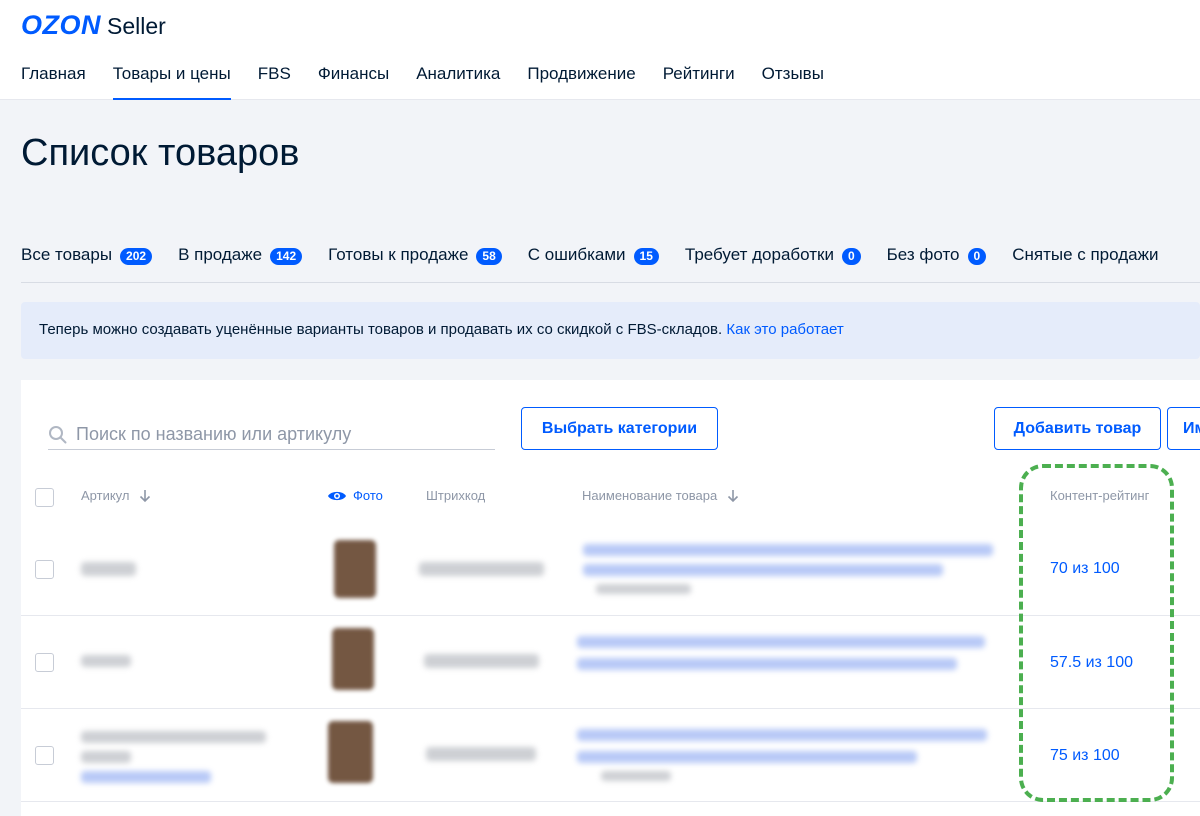 This screenshot has height=816, width=1200. Describe the element at coordinates (136, 26) in the screenshot. I see `logo-seller-text: Seller` at that location.